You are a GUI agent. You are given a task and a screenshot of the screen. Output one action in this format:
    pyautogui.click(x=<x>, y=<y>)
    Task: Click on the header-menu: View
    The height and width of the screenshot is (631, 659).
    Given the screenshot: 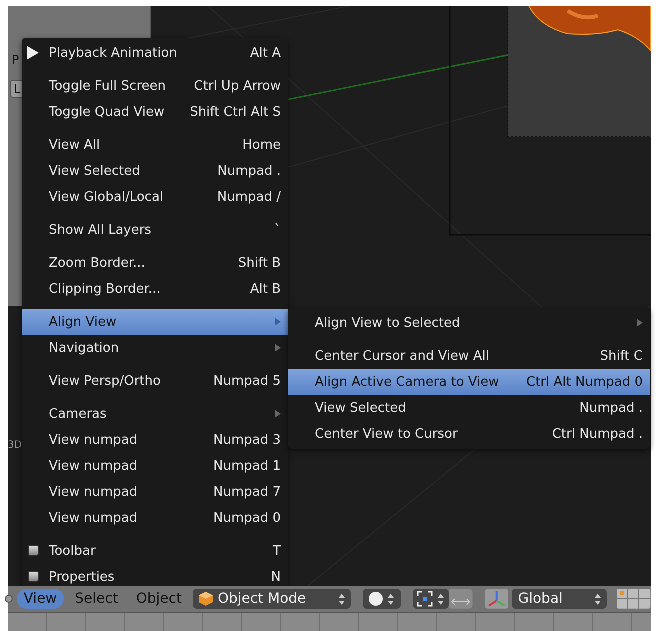 What is the action you would take?
    pyautogui.click(x=40, y=599)
    